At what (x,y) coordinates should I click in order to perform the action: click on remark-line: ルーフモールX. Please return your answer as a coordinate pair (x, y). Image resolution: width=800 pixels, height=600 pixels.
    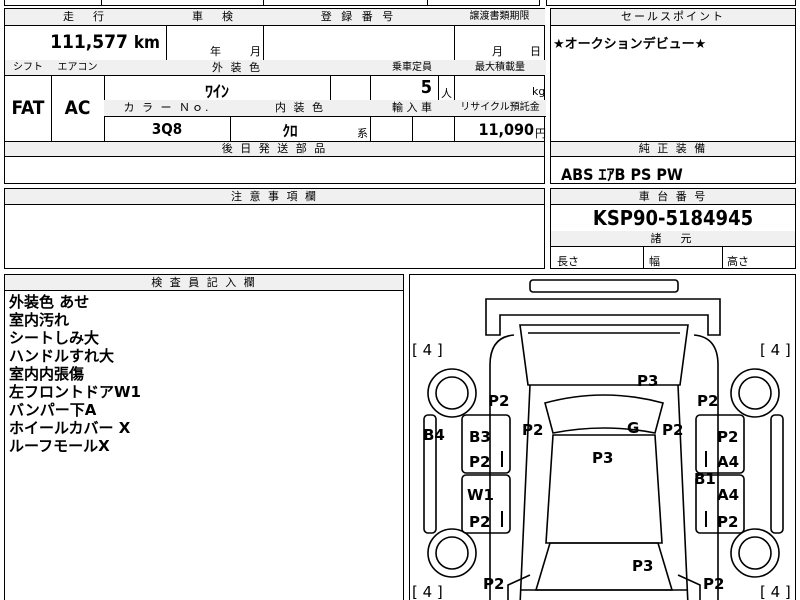
    Looking at the image, I should click on (59, 446).